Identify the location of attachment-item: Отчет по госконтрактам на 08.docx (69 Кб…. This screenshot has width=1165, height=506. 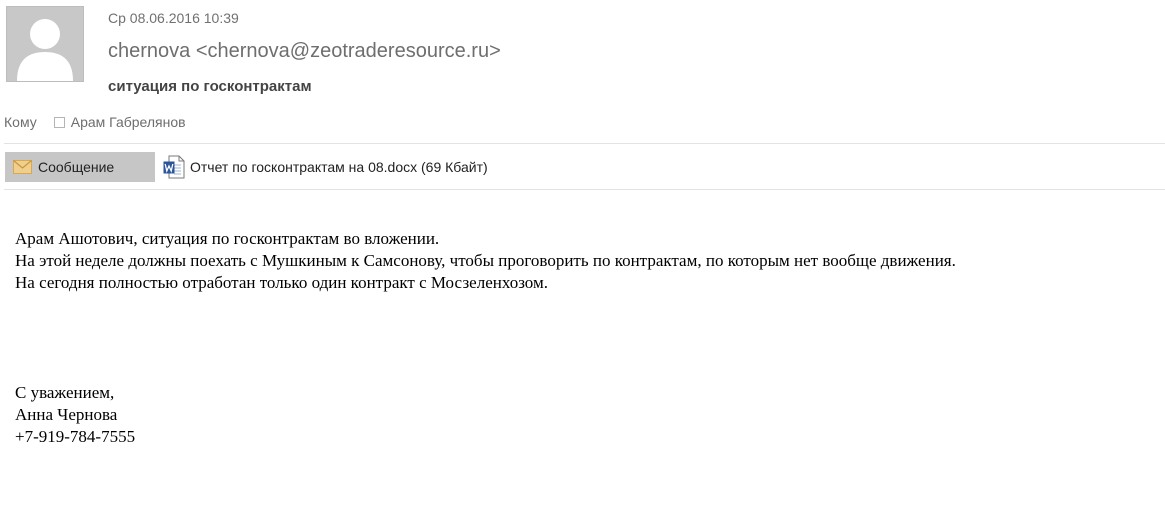
(325, 167).